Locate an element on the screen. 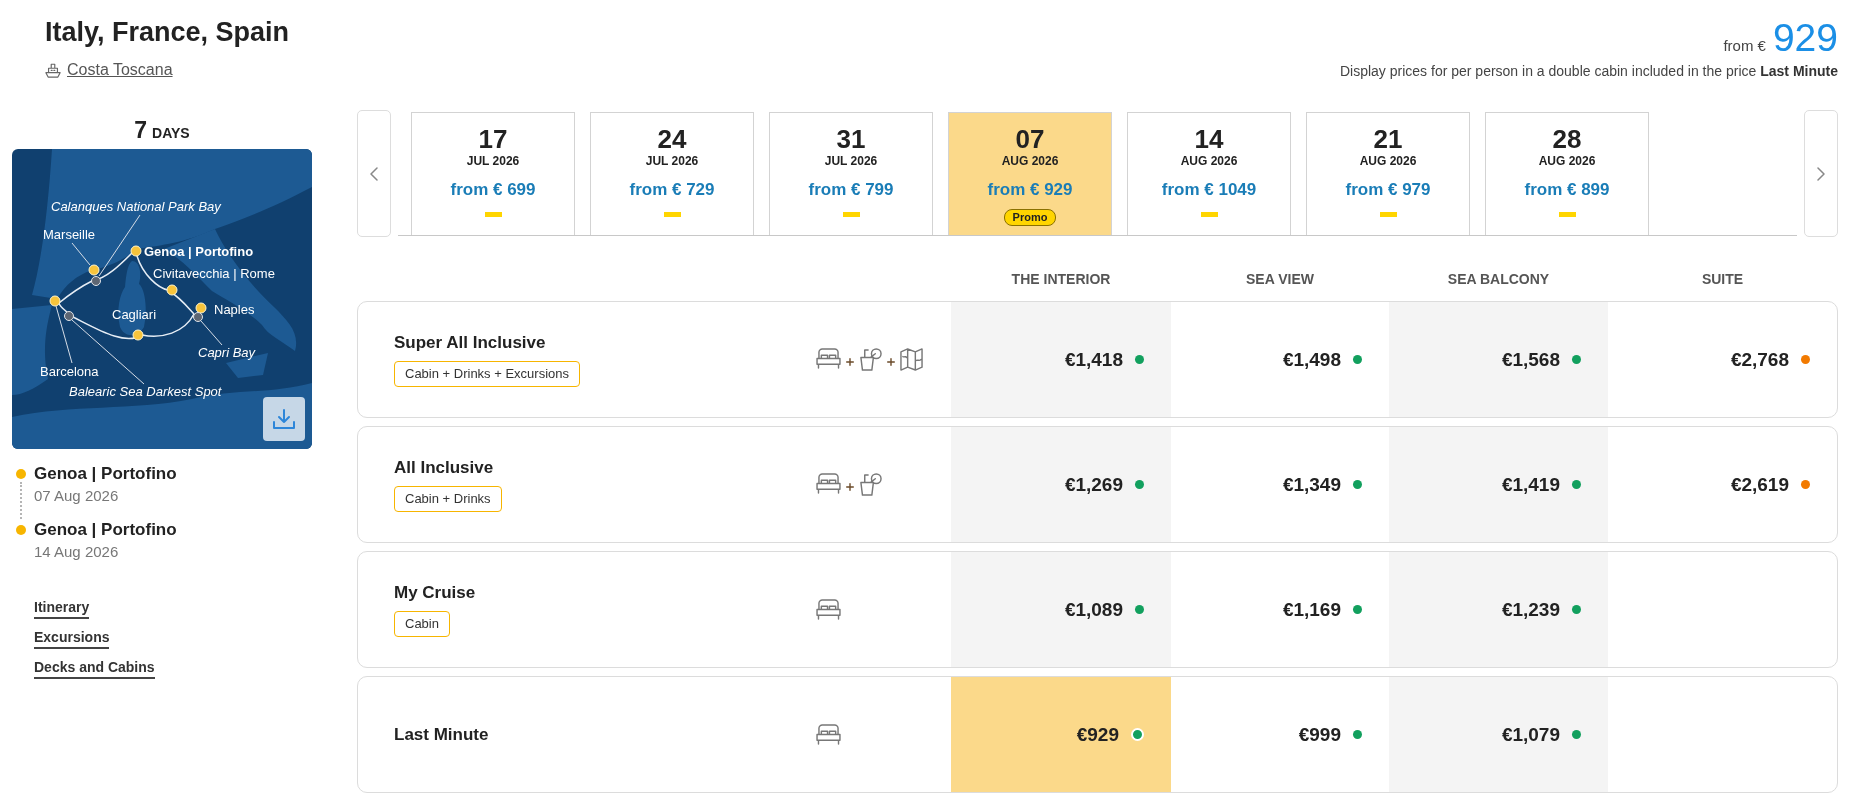  chevron-right-icon is located at coordinates (1821, 173).